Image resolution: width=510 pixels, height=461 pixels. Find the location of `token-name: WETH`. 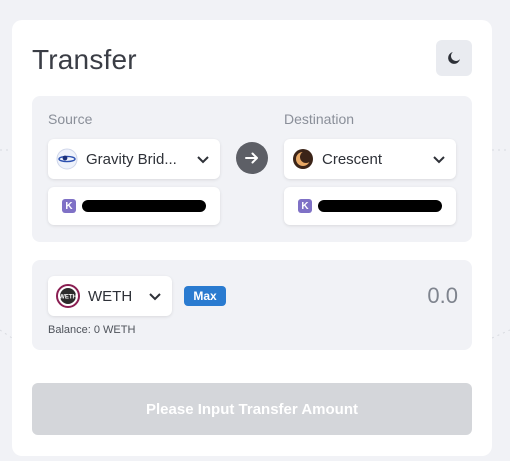

token-name: WETH is located at coordinates (110, 296).